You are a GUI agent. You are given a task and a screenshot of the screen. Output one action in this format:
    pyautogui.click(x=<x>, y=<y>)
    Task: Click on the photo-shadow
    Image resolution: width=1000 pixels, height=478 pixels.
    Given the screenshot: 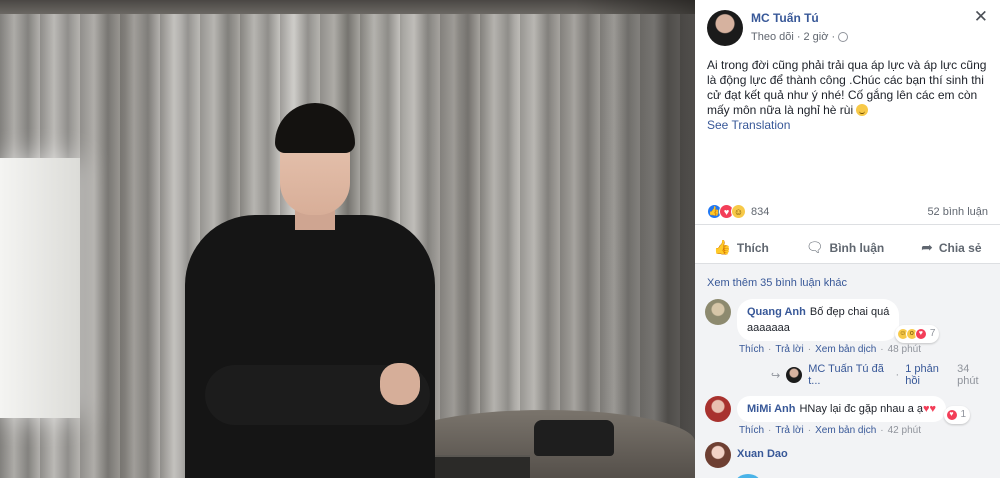 What is the action you would take?
    pyautogui.click(x=635, y=239)
    